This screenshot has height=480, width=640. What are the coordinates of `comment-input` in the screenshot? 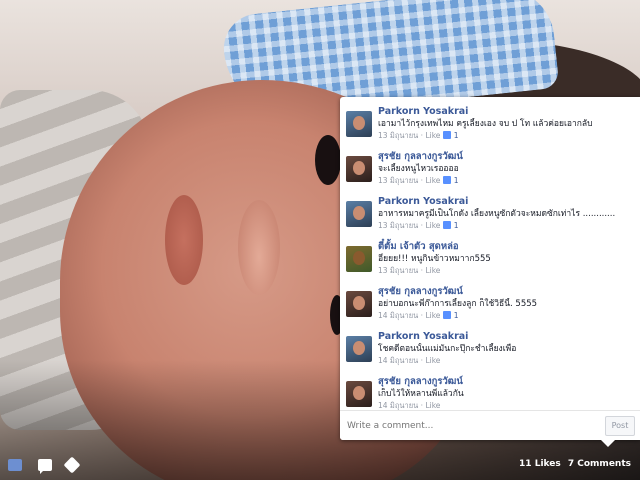 It's located at (462, 426).